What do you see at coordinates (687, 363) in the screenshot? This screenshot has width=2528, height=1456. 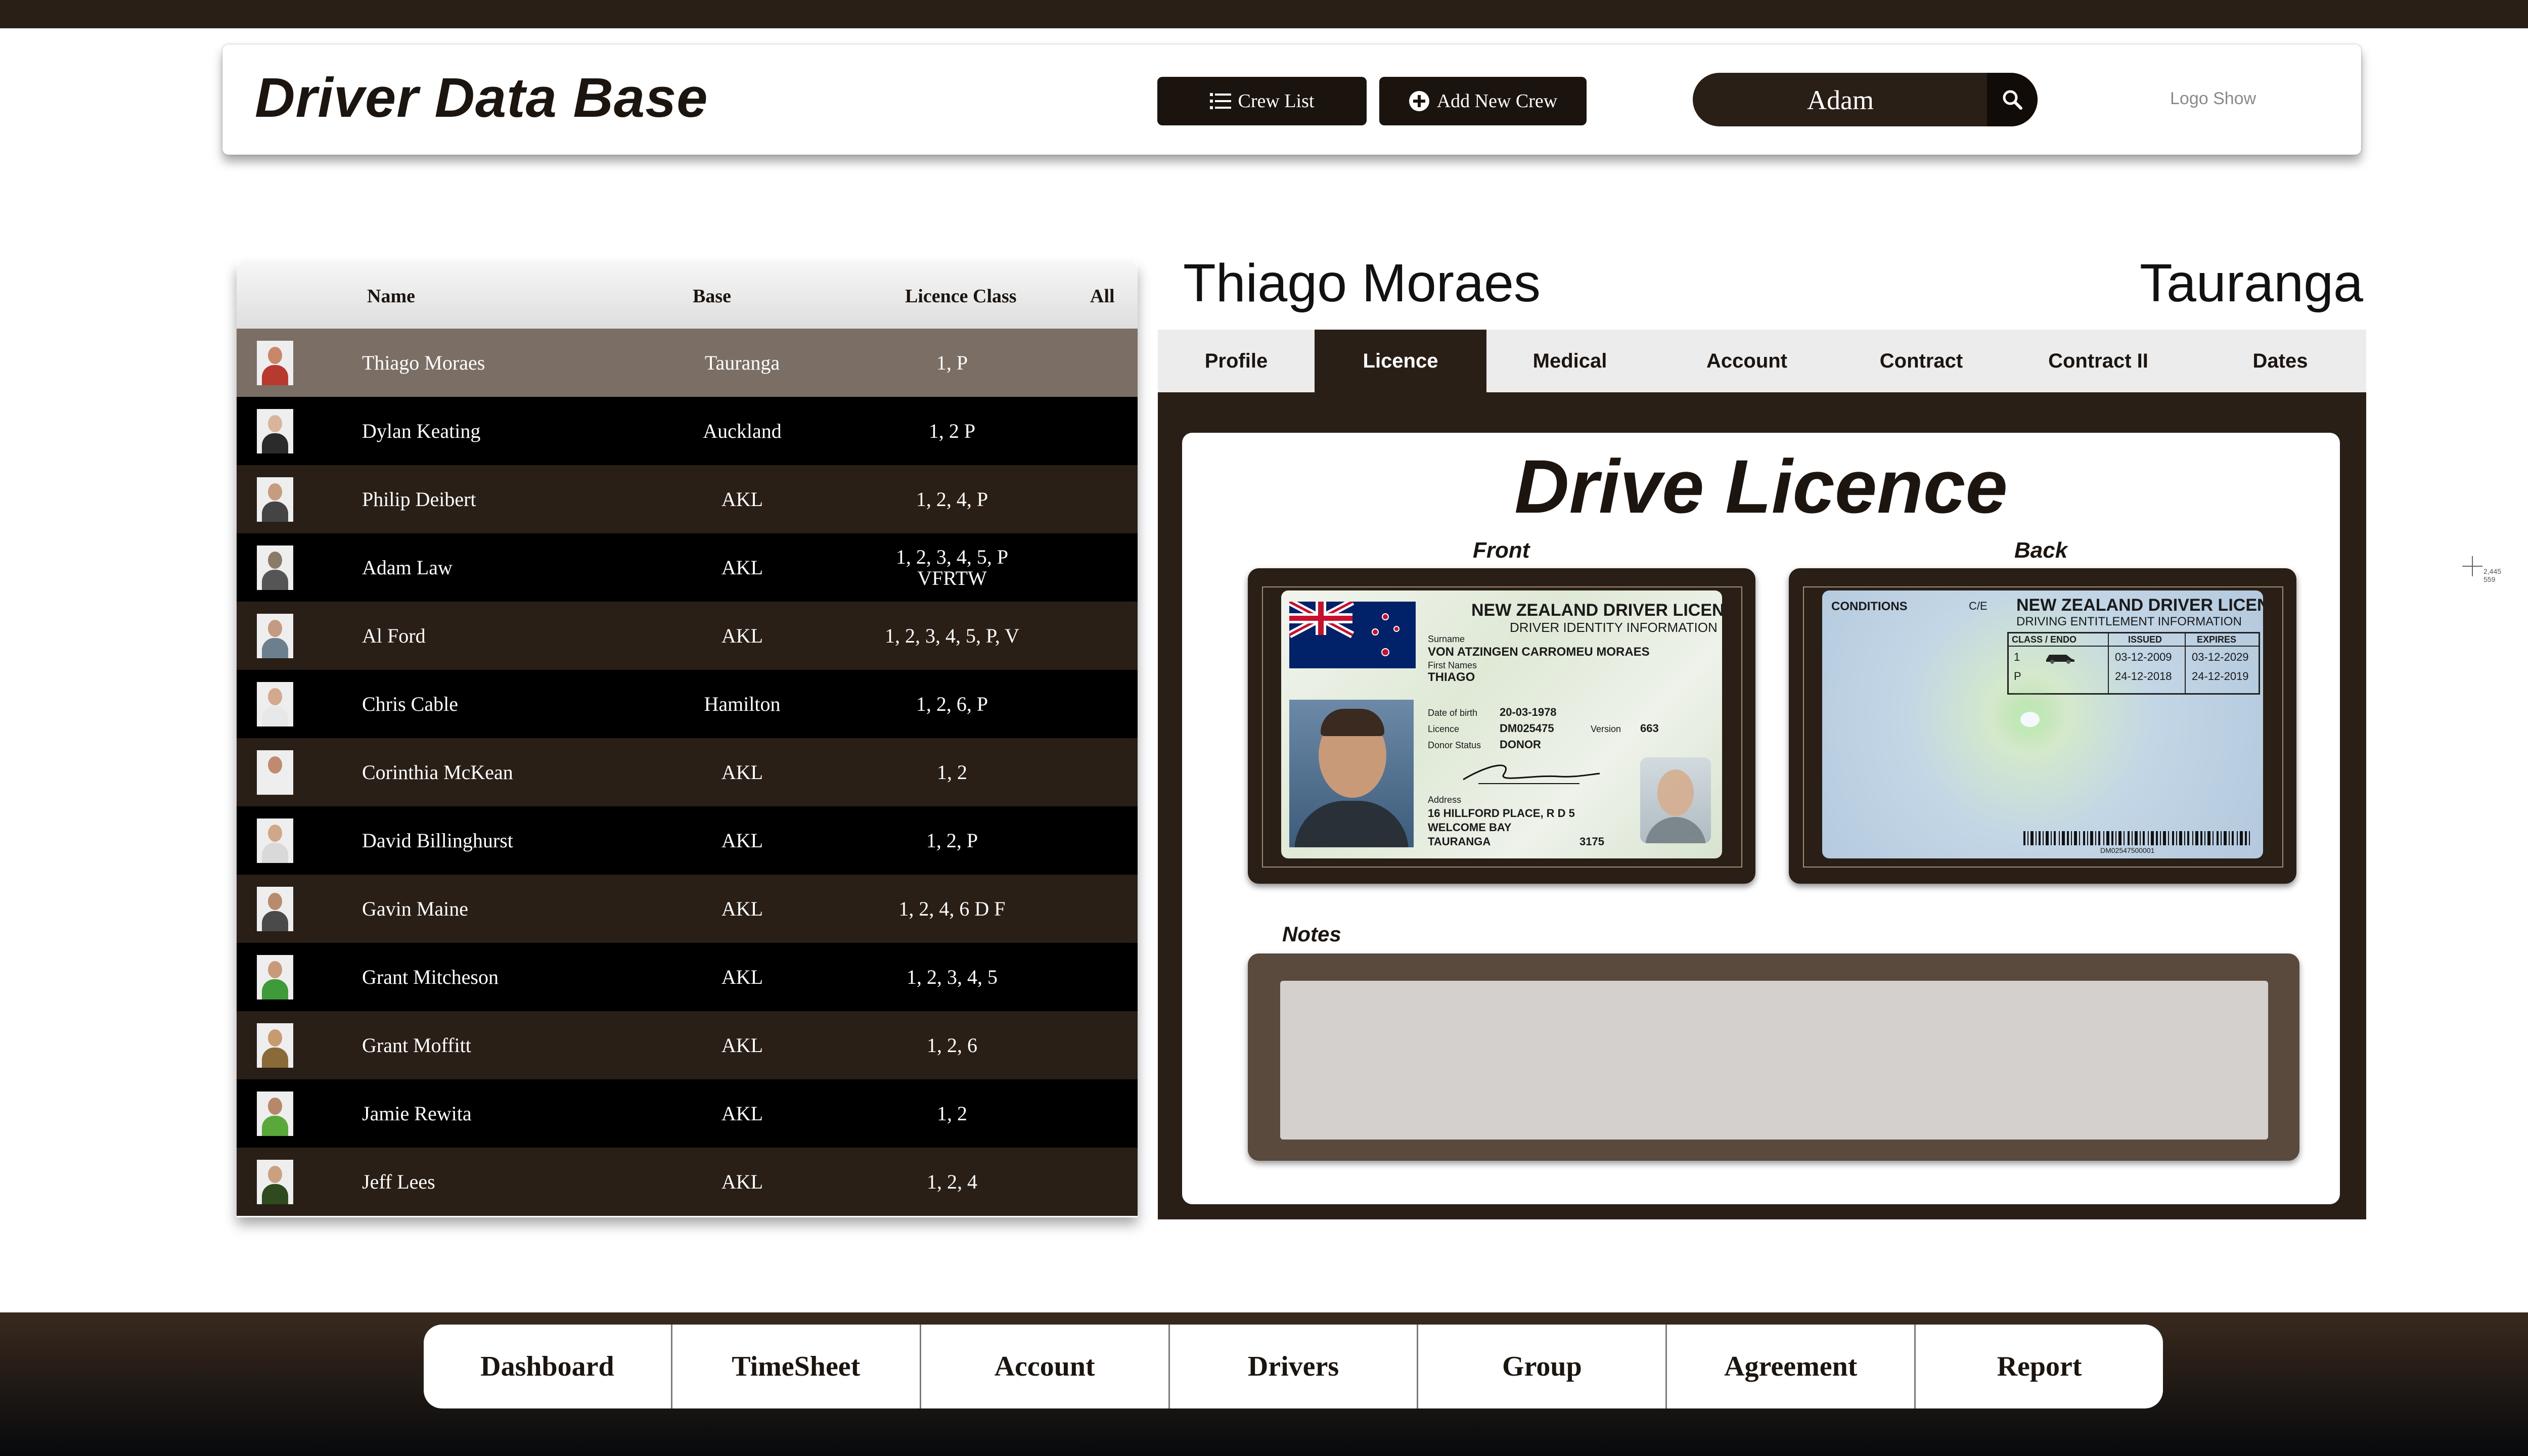 I see `table-row: Thiago Moraes Tauranga 1, P` at bounding box center [687, 363].